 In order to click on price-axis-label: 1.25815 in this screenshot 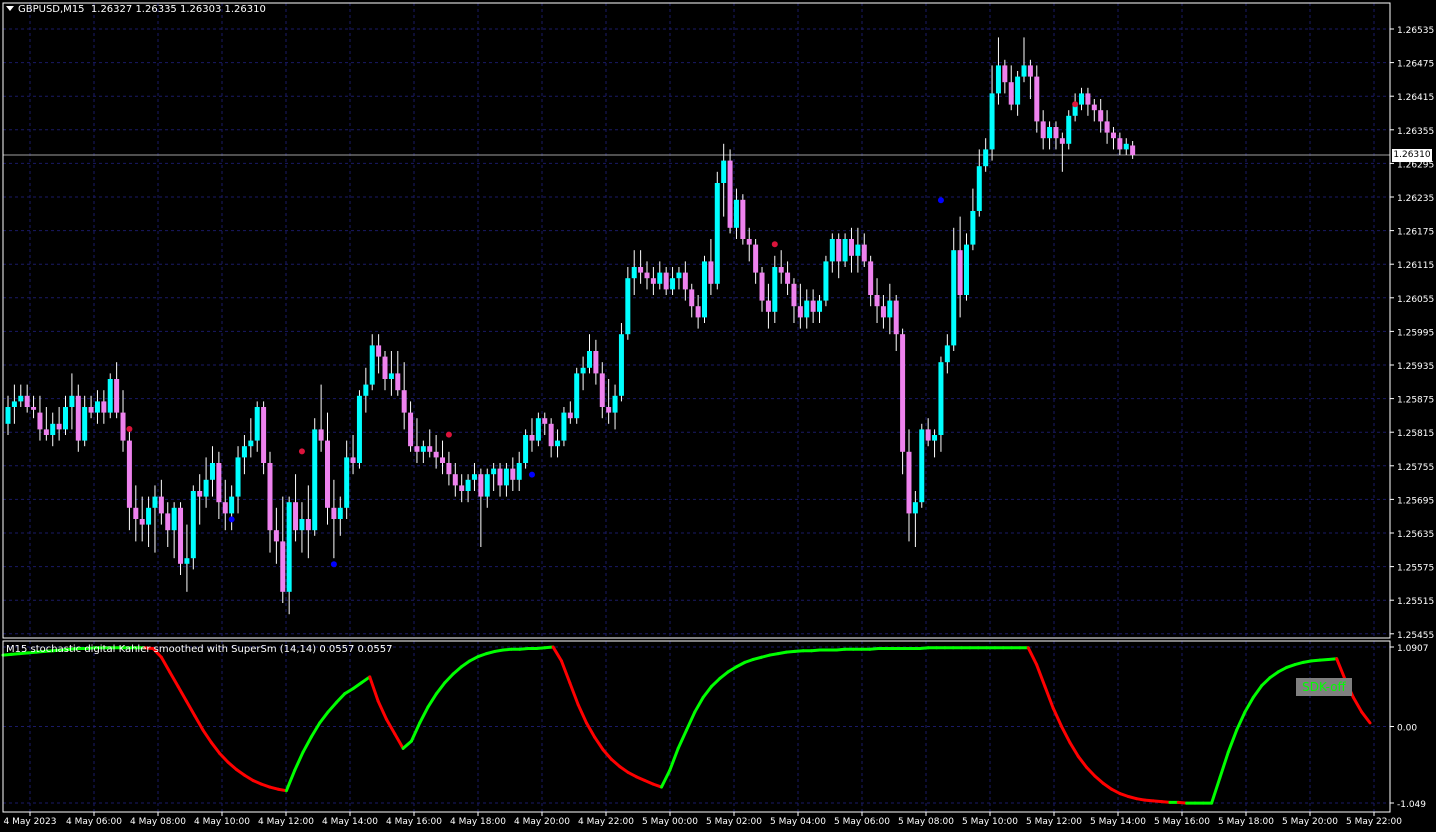, I will do `click(1415, 434)`.